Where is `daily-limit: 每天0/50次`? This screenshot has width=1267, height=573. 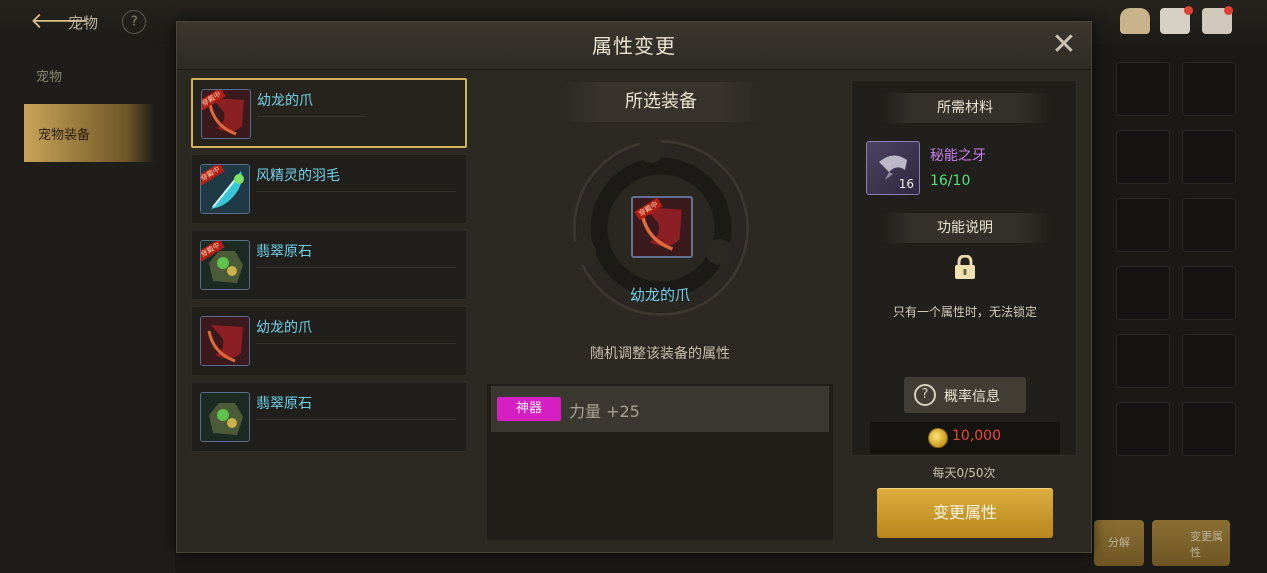
daily-limit: 每天0/50次 is located at coordinates (964, 473).